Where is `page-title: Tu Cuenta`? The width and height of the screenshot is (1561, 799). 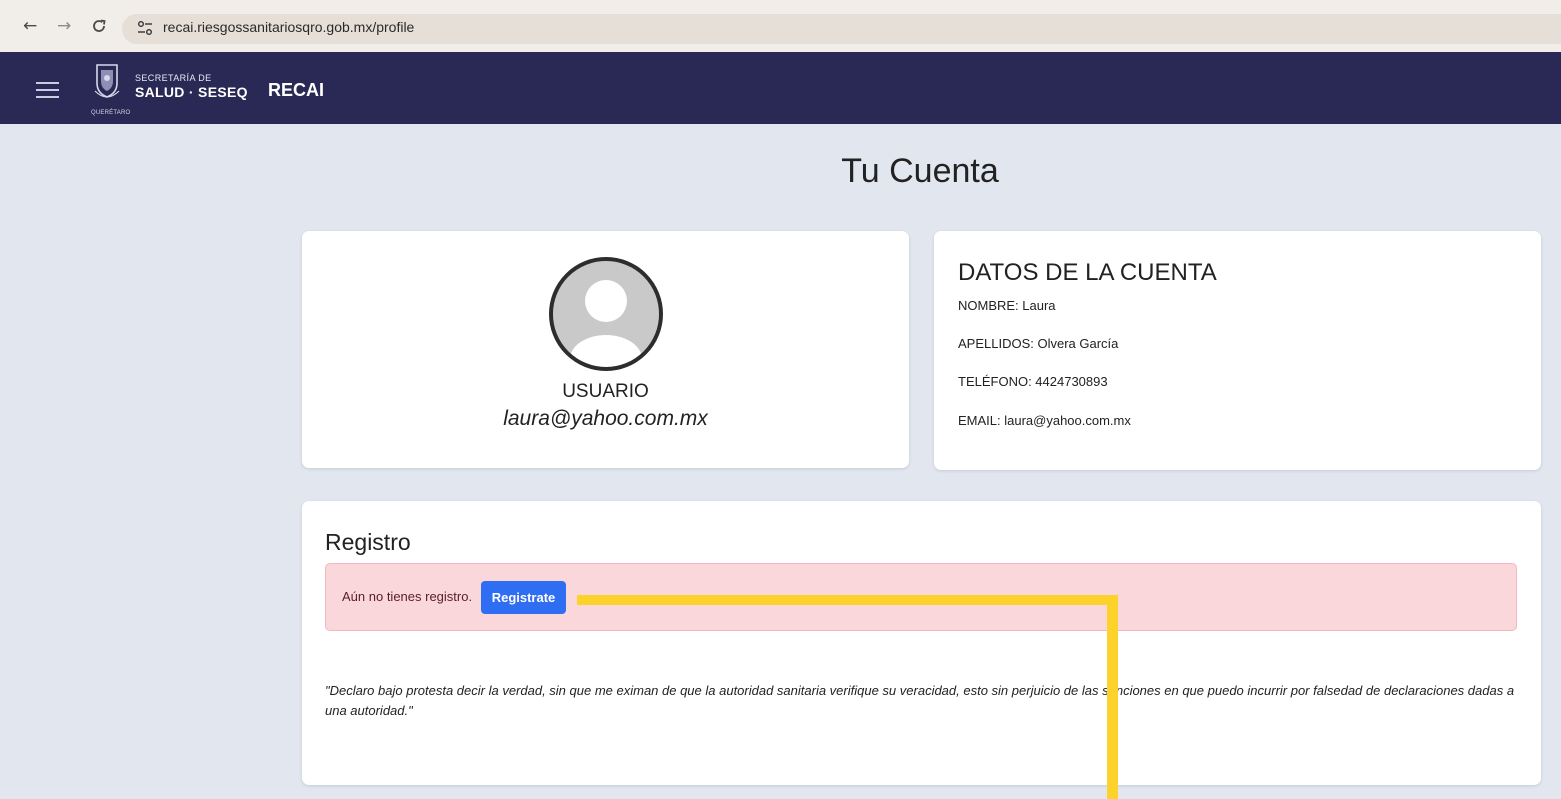
page-title: Tu Cuenta is located at coordinates (920, 171).